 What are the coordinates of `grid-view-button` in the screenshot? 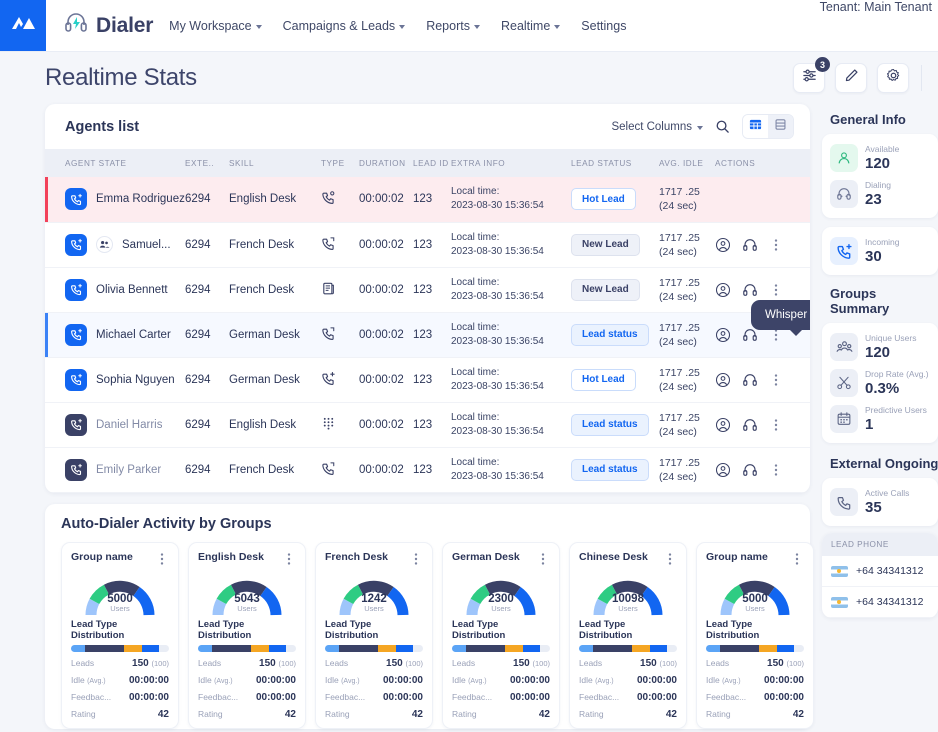 It's located at (755, 126).